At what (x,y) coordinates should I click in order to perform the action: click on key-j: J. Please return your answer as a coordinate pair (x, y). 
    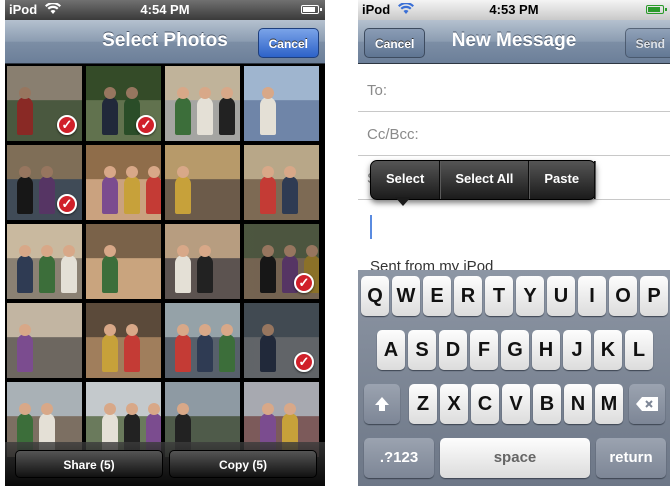
    Looking at the image, I should click on (577, 350).